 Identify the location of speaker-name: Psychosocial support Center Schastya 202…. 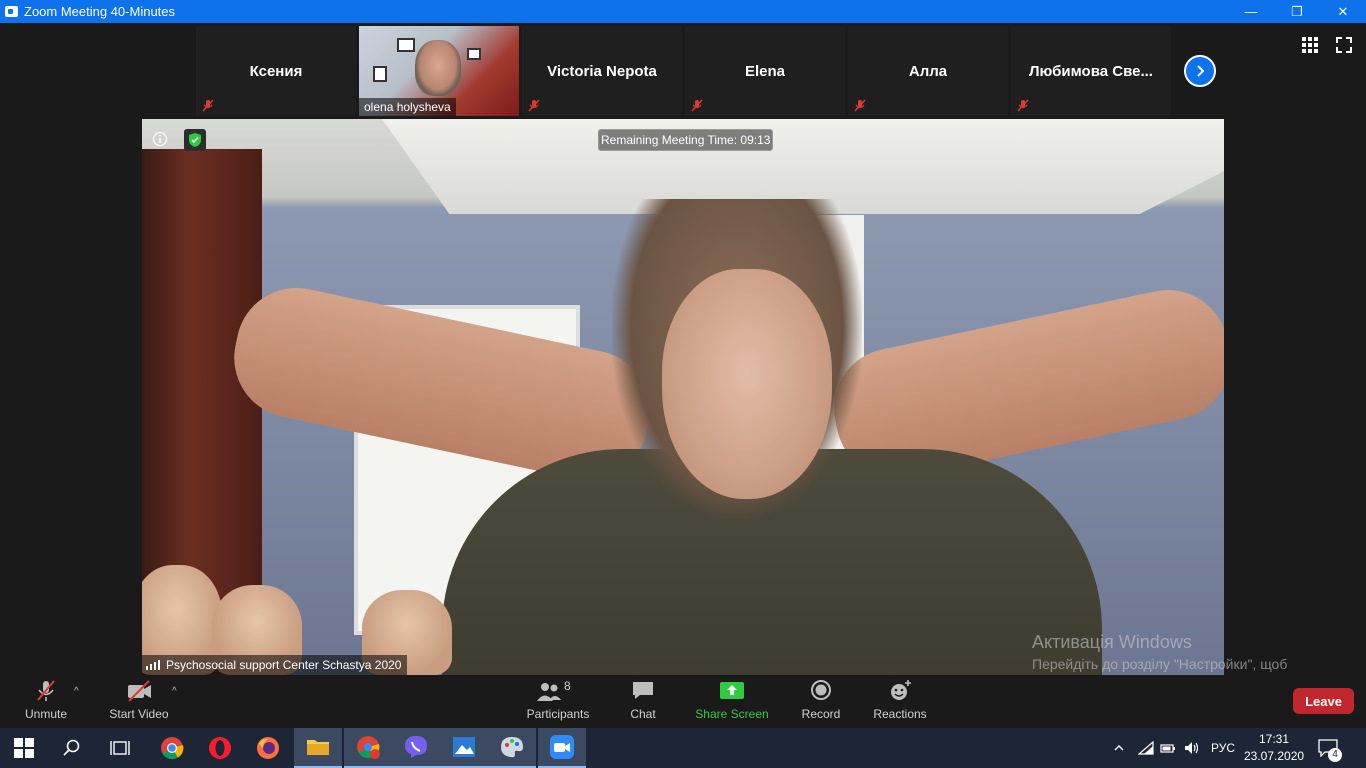
(284, 665).